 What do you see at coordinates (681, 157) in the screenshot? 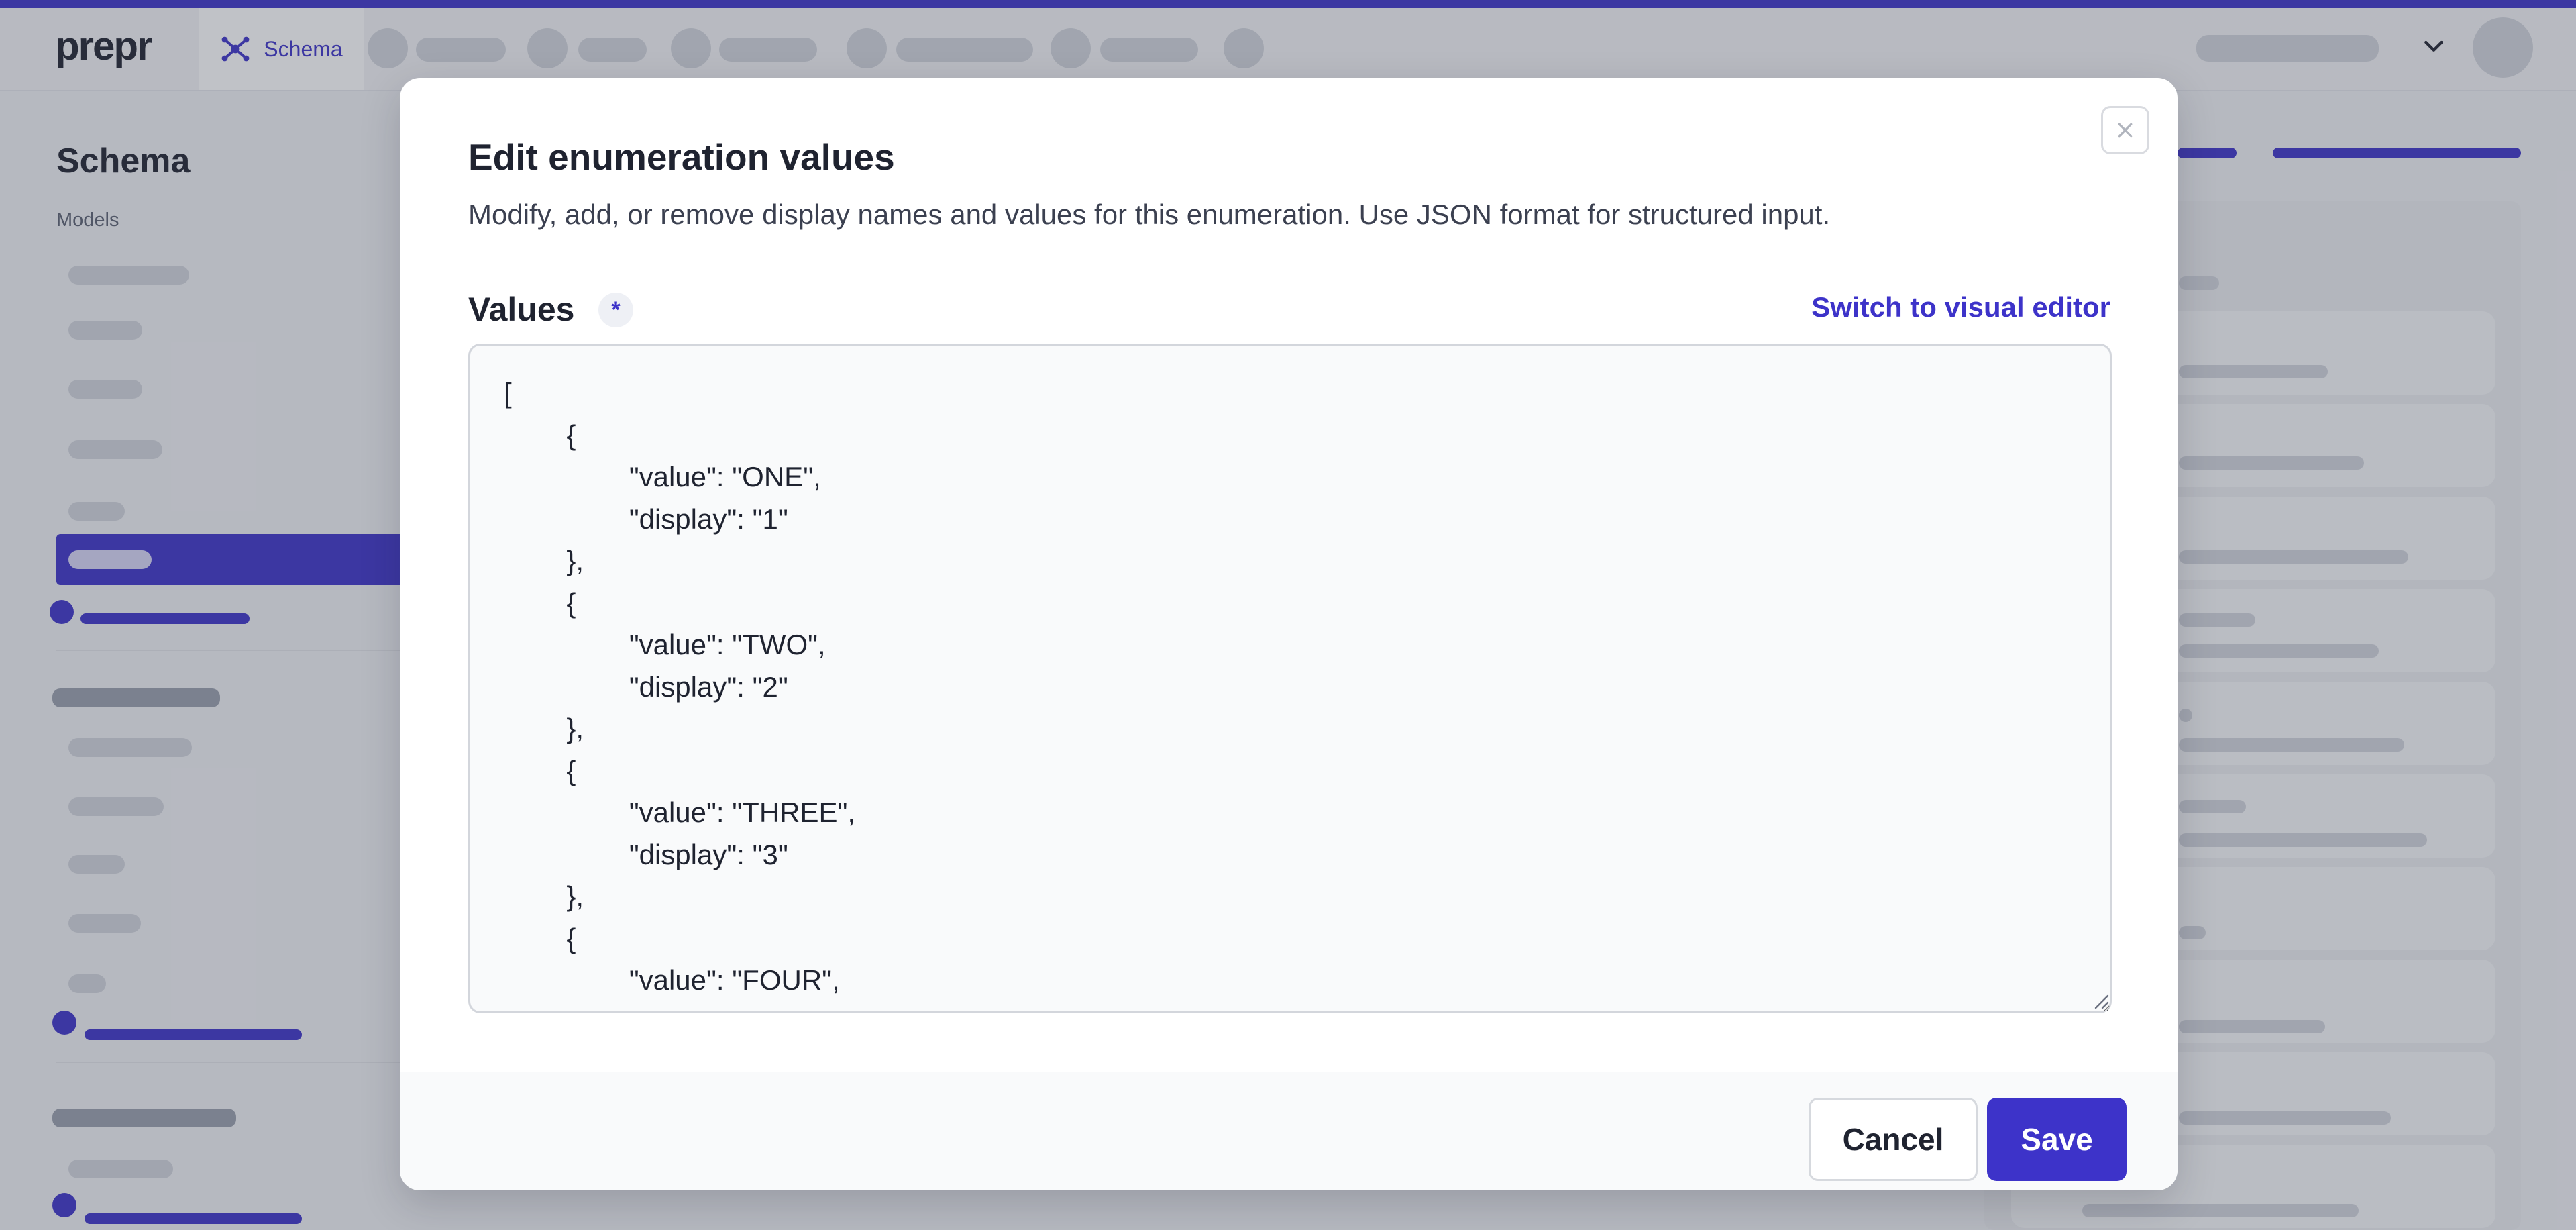
I see `dialog-title: Edit enumeration values` at bounding box center [681, 157].